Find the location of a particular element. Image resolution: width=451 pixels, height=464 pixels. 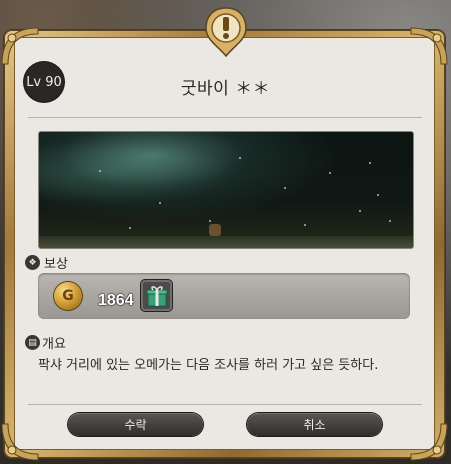

exclamation-icon is located at coordinates (226, 32).